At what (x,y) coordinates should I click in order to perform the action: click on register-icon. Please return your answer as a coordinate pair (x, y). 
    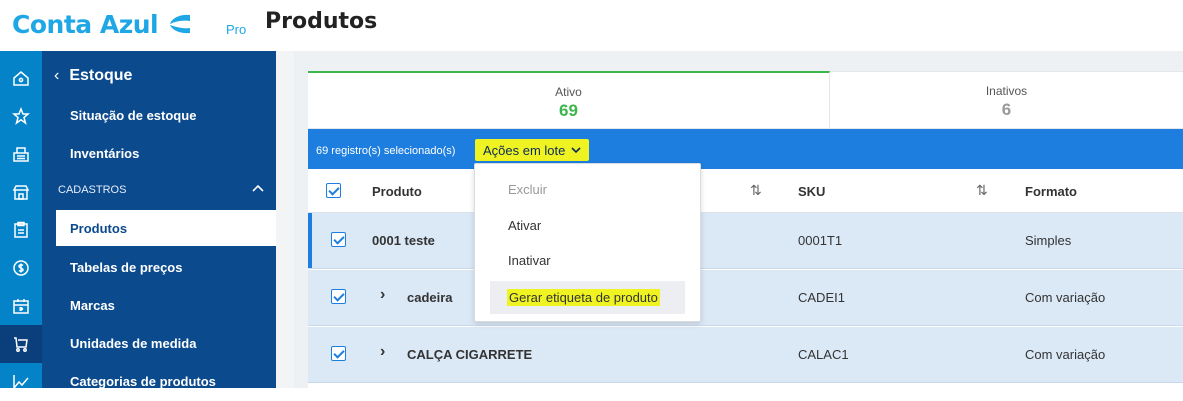
    Looking at the image, I should click on (21, 154).